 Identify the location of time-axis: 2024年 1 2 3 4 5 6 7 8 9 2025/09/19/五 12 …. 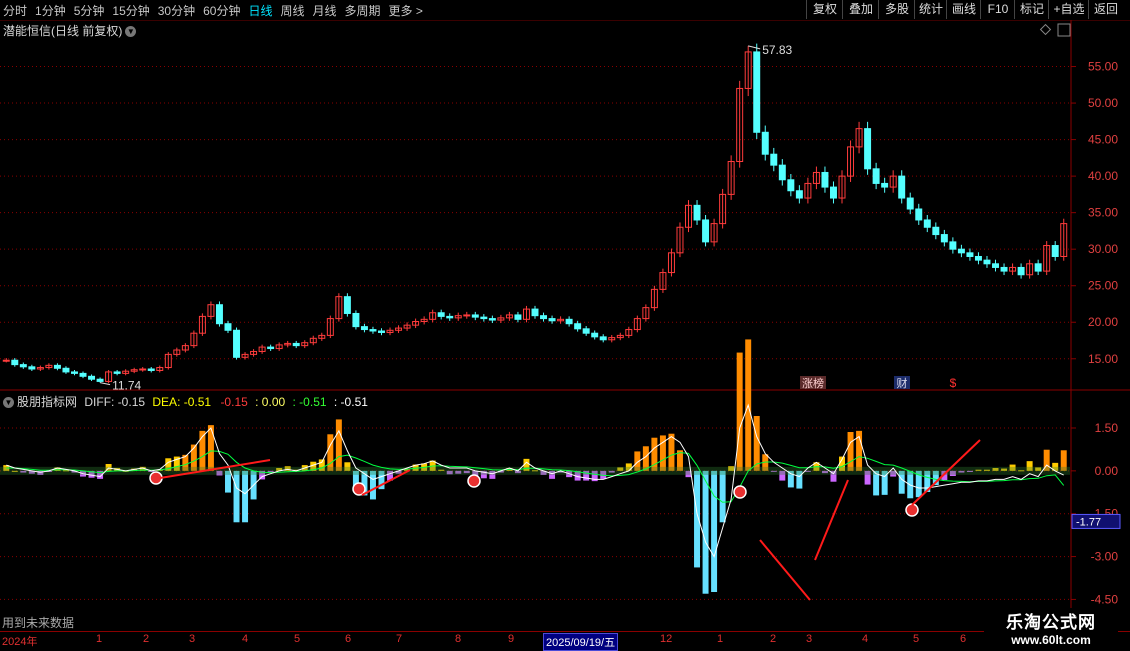
(565, 641).